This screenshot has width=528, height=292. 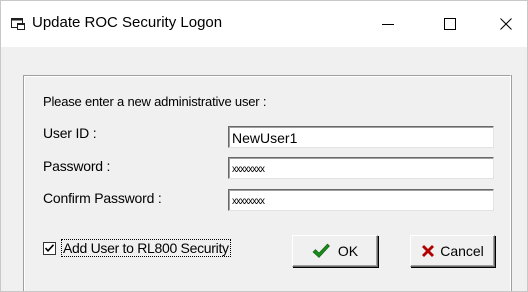 What do you see at coordinates (146, 248) in the screenshot?
I see `add-user-checkbox-label: Add User to RL800 Security` at bounding box center [146, 248].